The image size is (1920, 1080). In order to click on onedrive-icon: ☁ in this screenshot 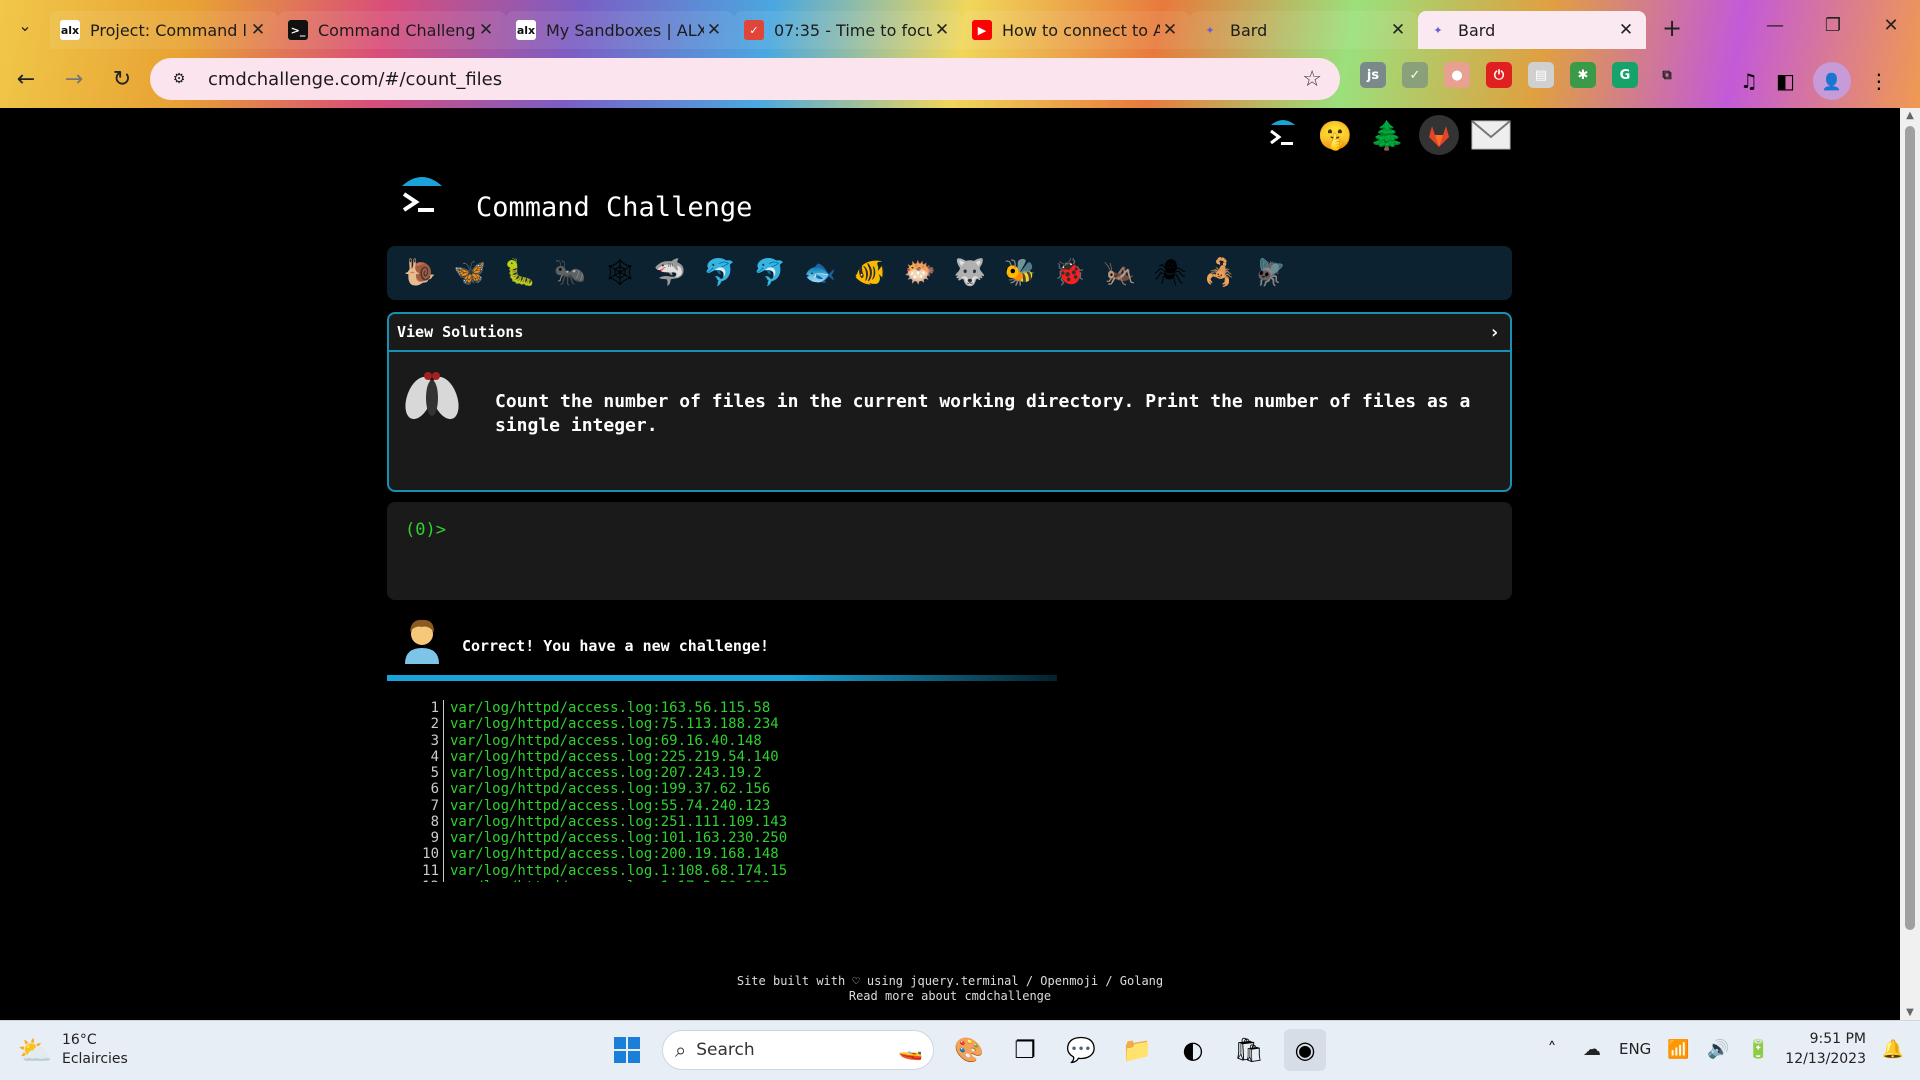, I will do `click(1592, 1049)`.